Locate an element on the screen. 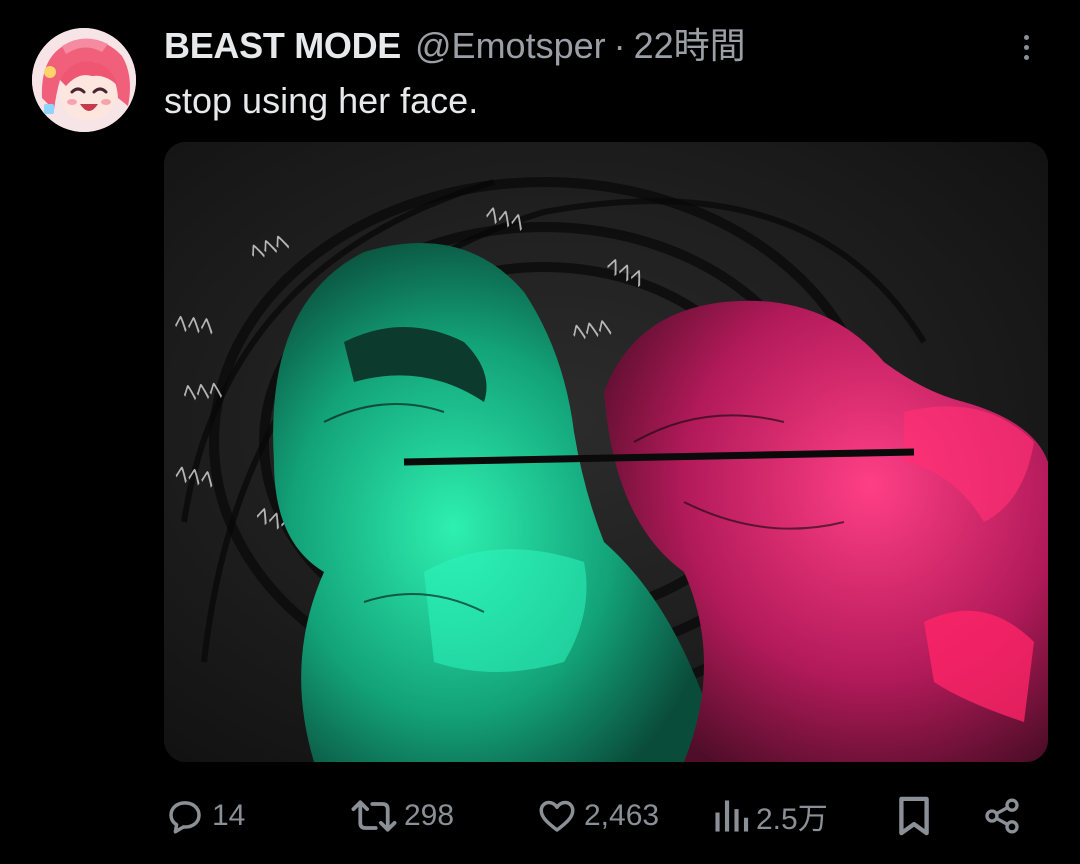  like-count: 2,463 is located at coordinates (622, 815).